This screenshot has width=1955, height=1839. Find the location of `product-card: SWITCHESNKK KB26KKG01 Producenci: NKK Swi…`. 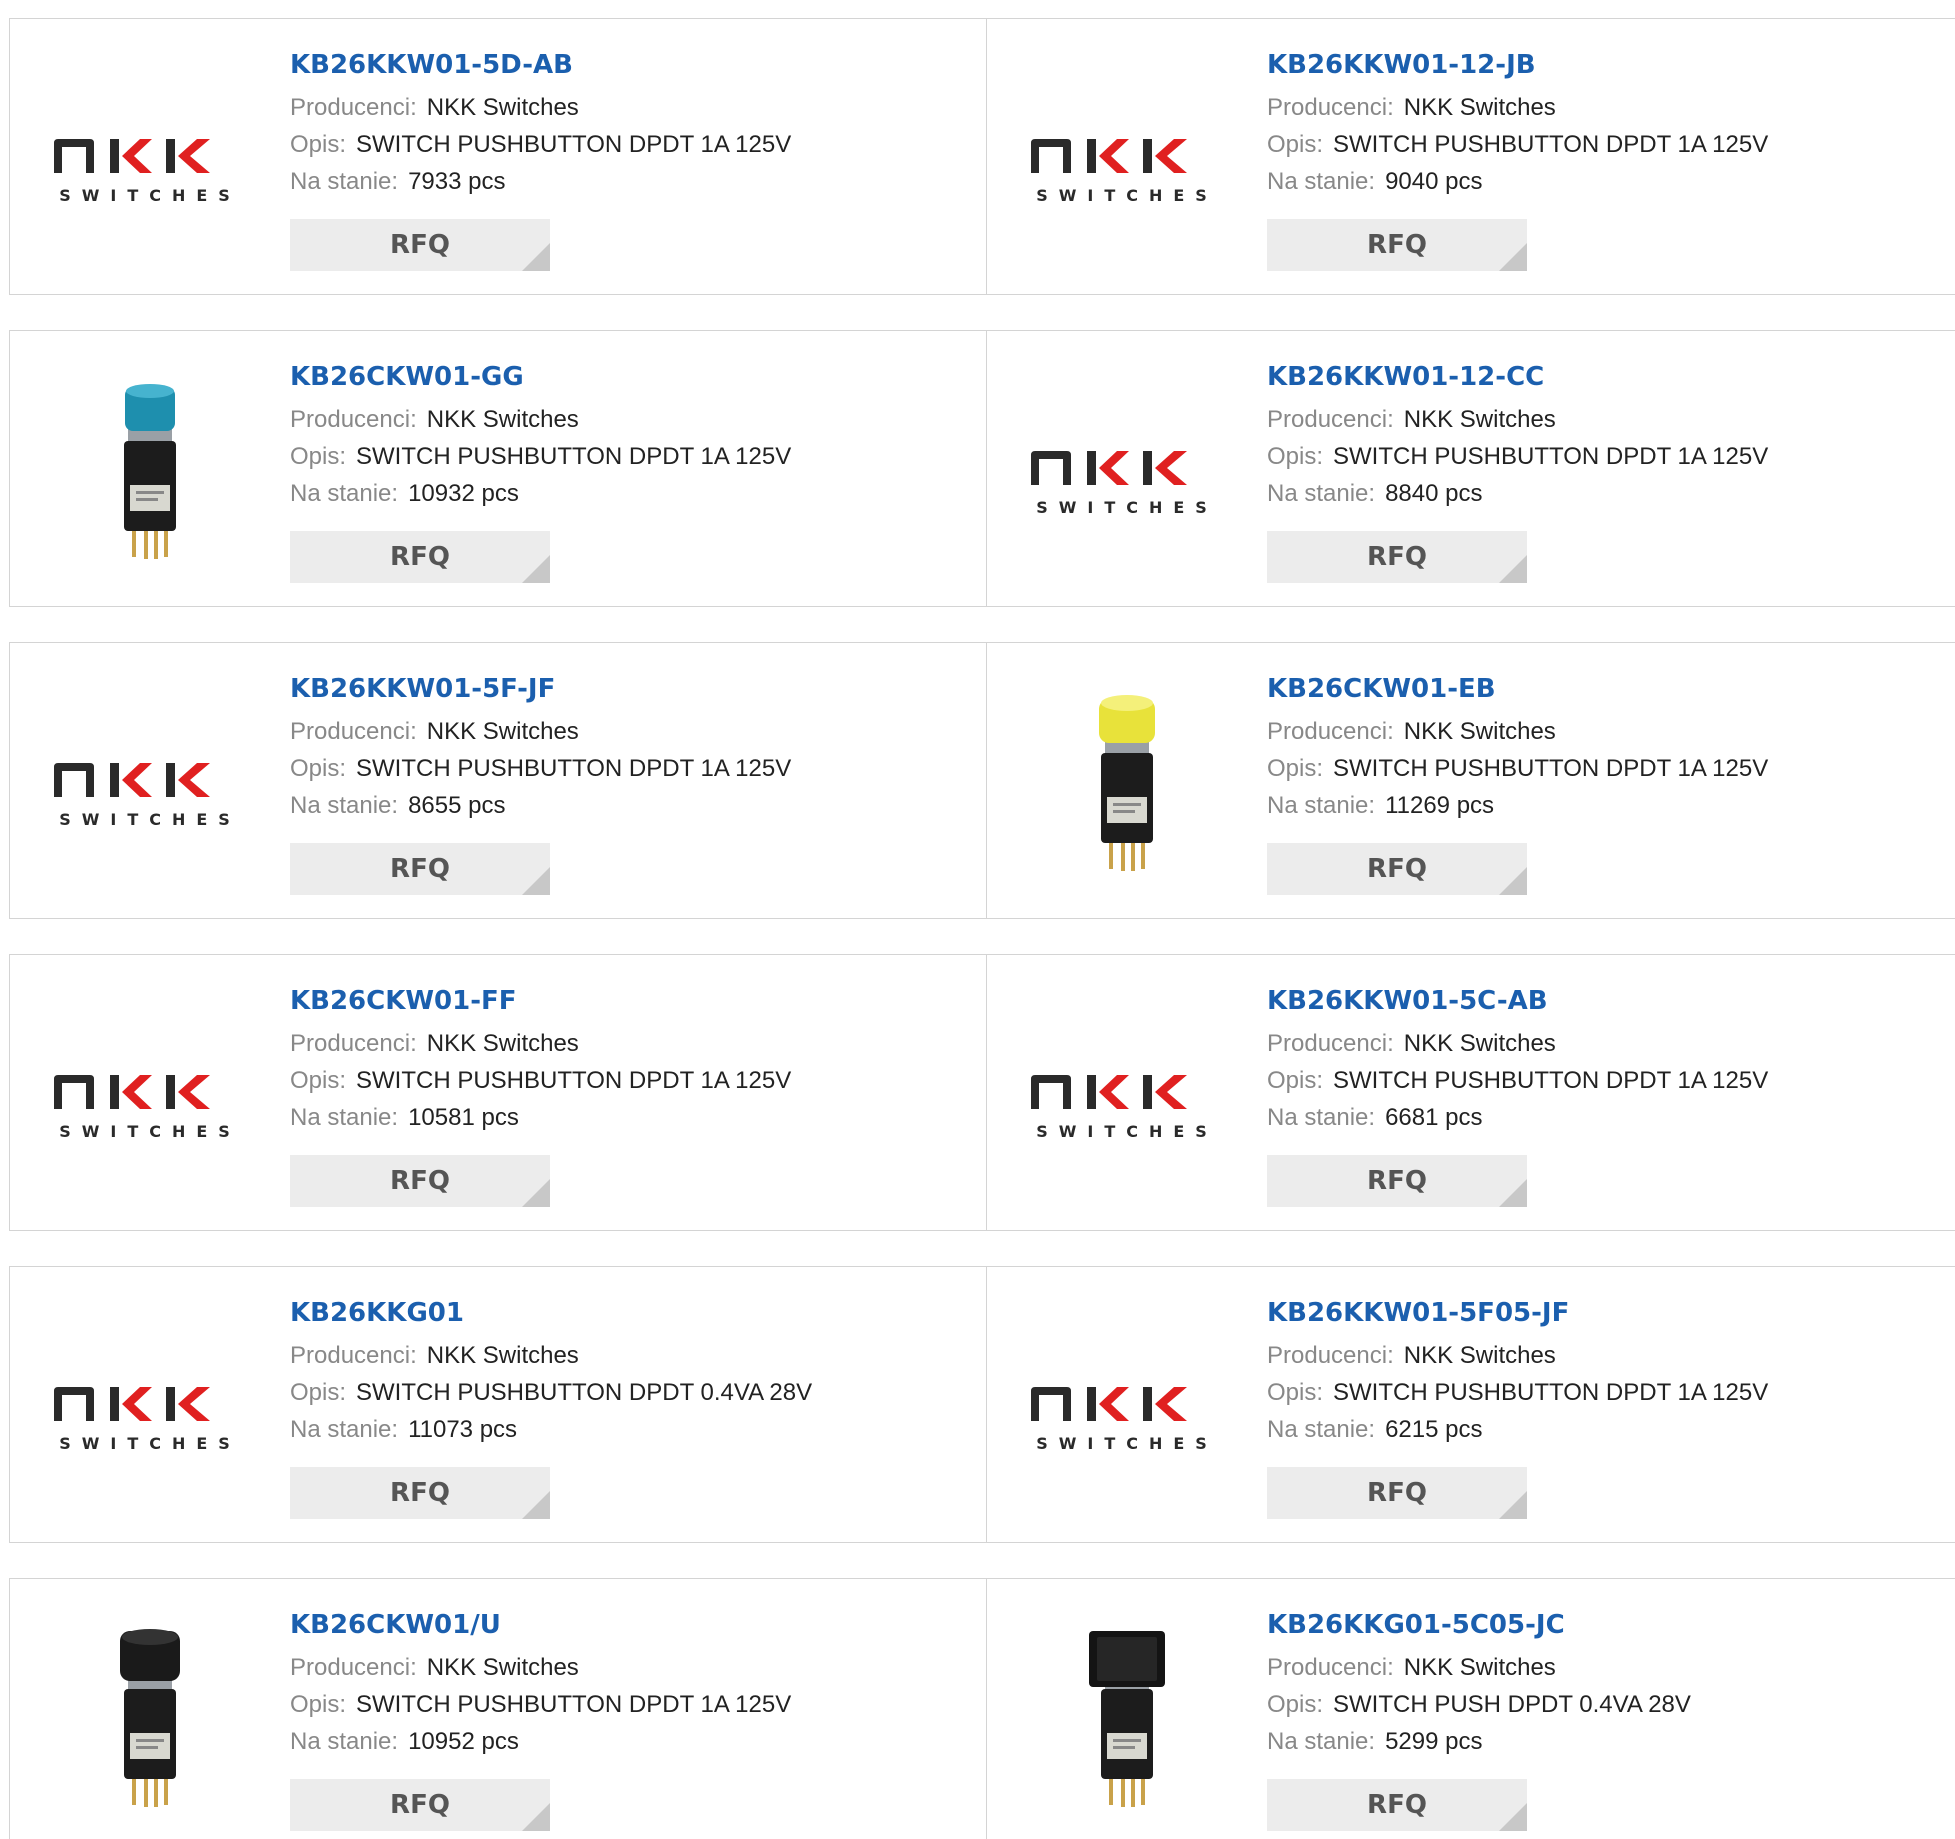

product-card: SWITCHESNKK KB26KKG01 Producenci: NKK Swi… is located at coordinates (498, 1404).